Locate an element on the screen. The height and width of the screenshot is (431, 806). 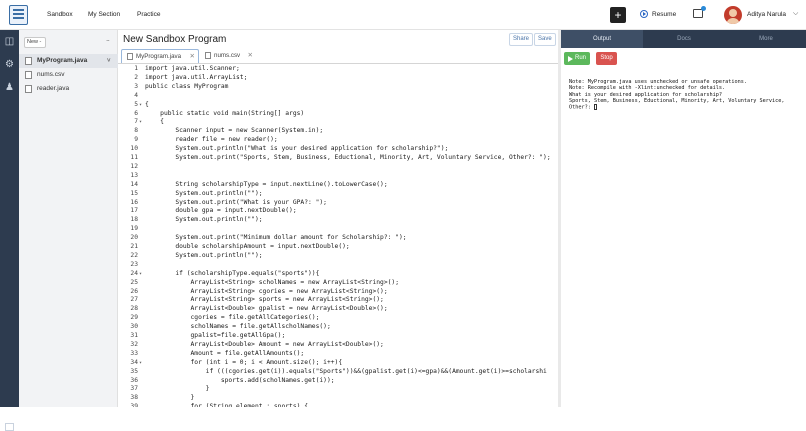
line-number: 34 is located at coordinates (134, 362).